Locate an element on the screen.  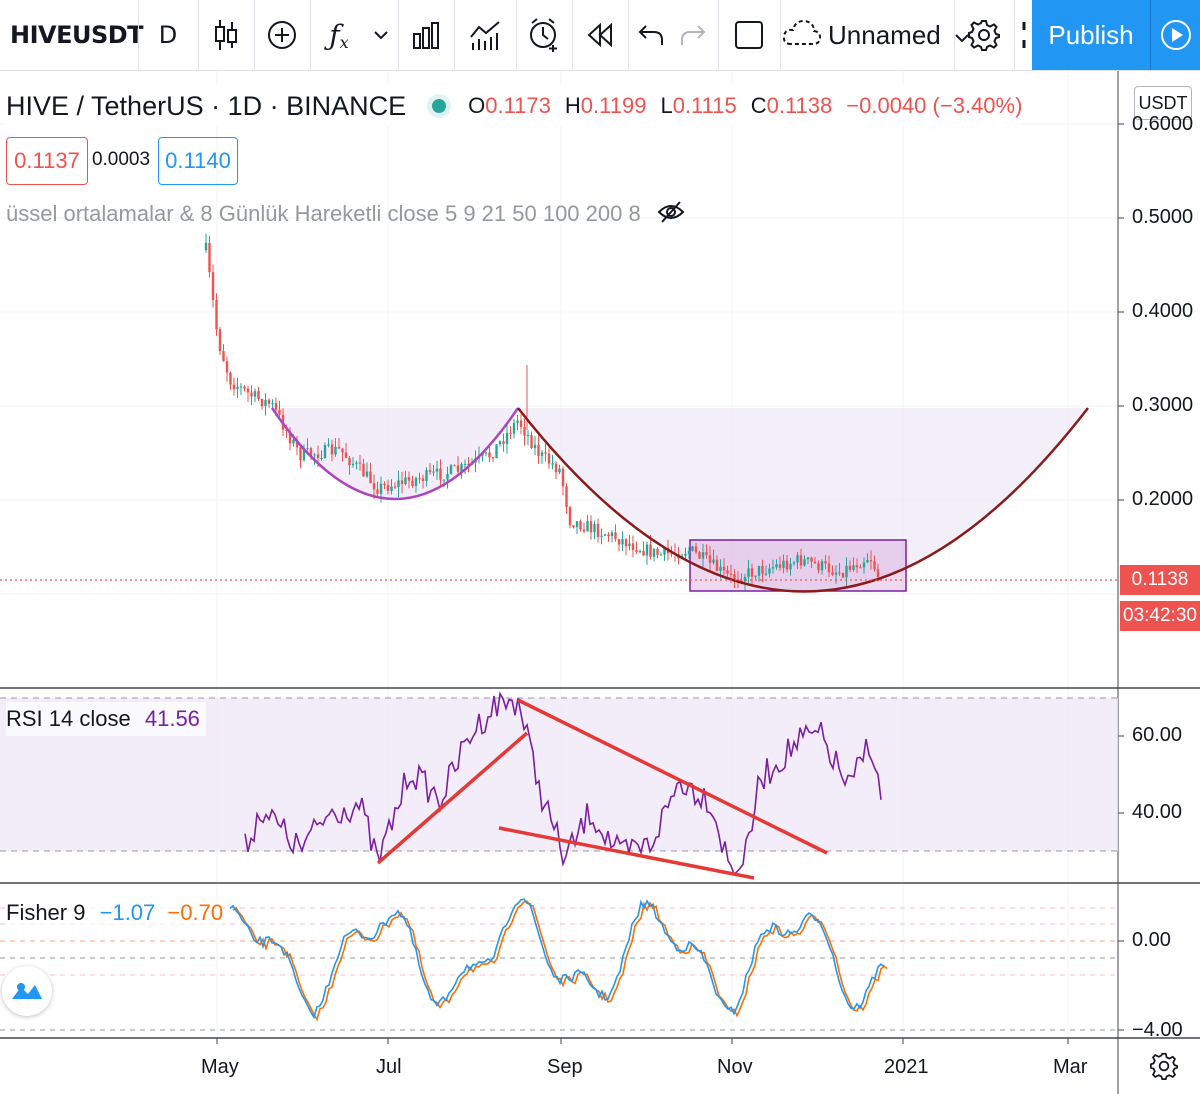
templates-icon is located at coordinates (485, 35).